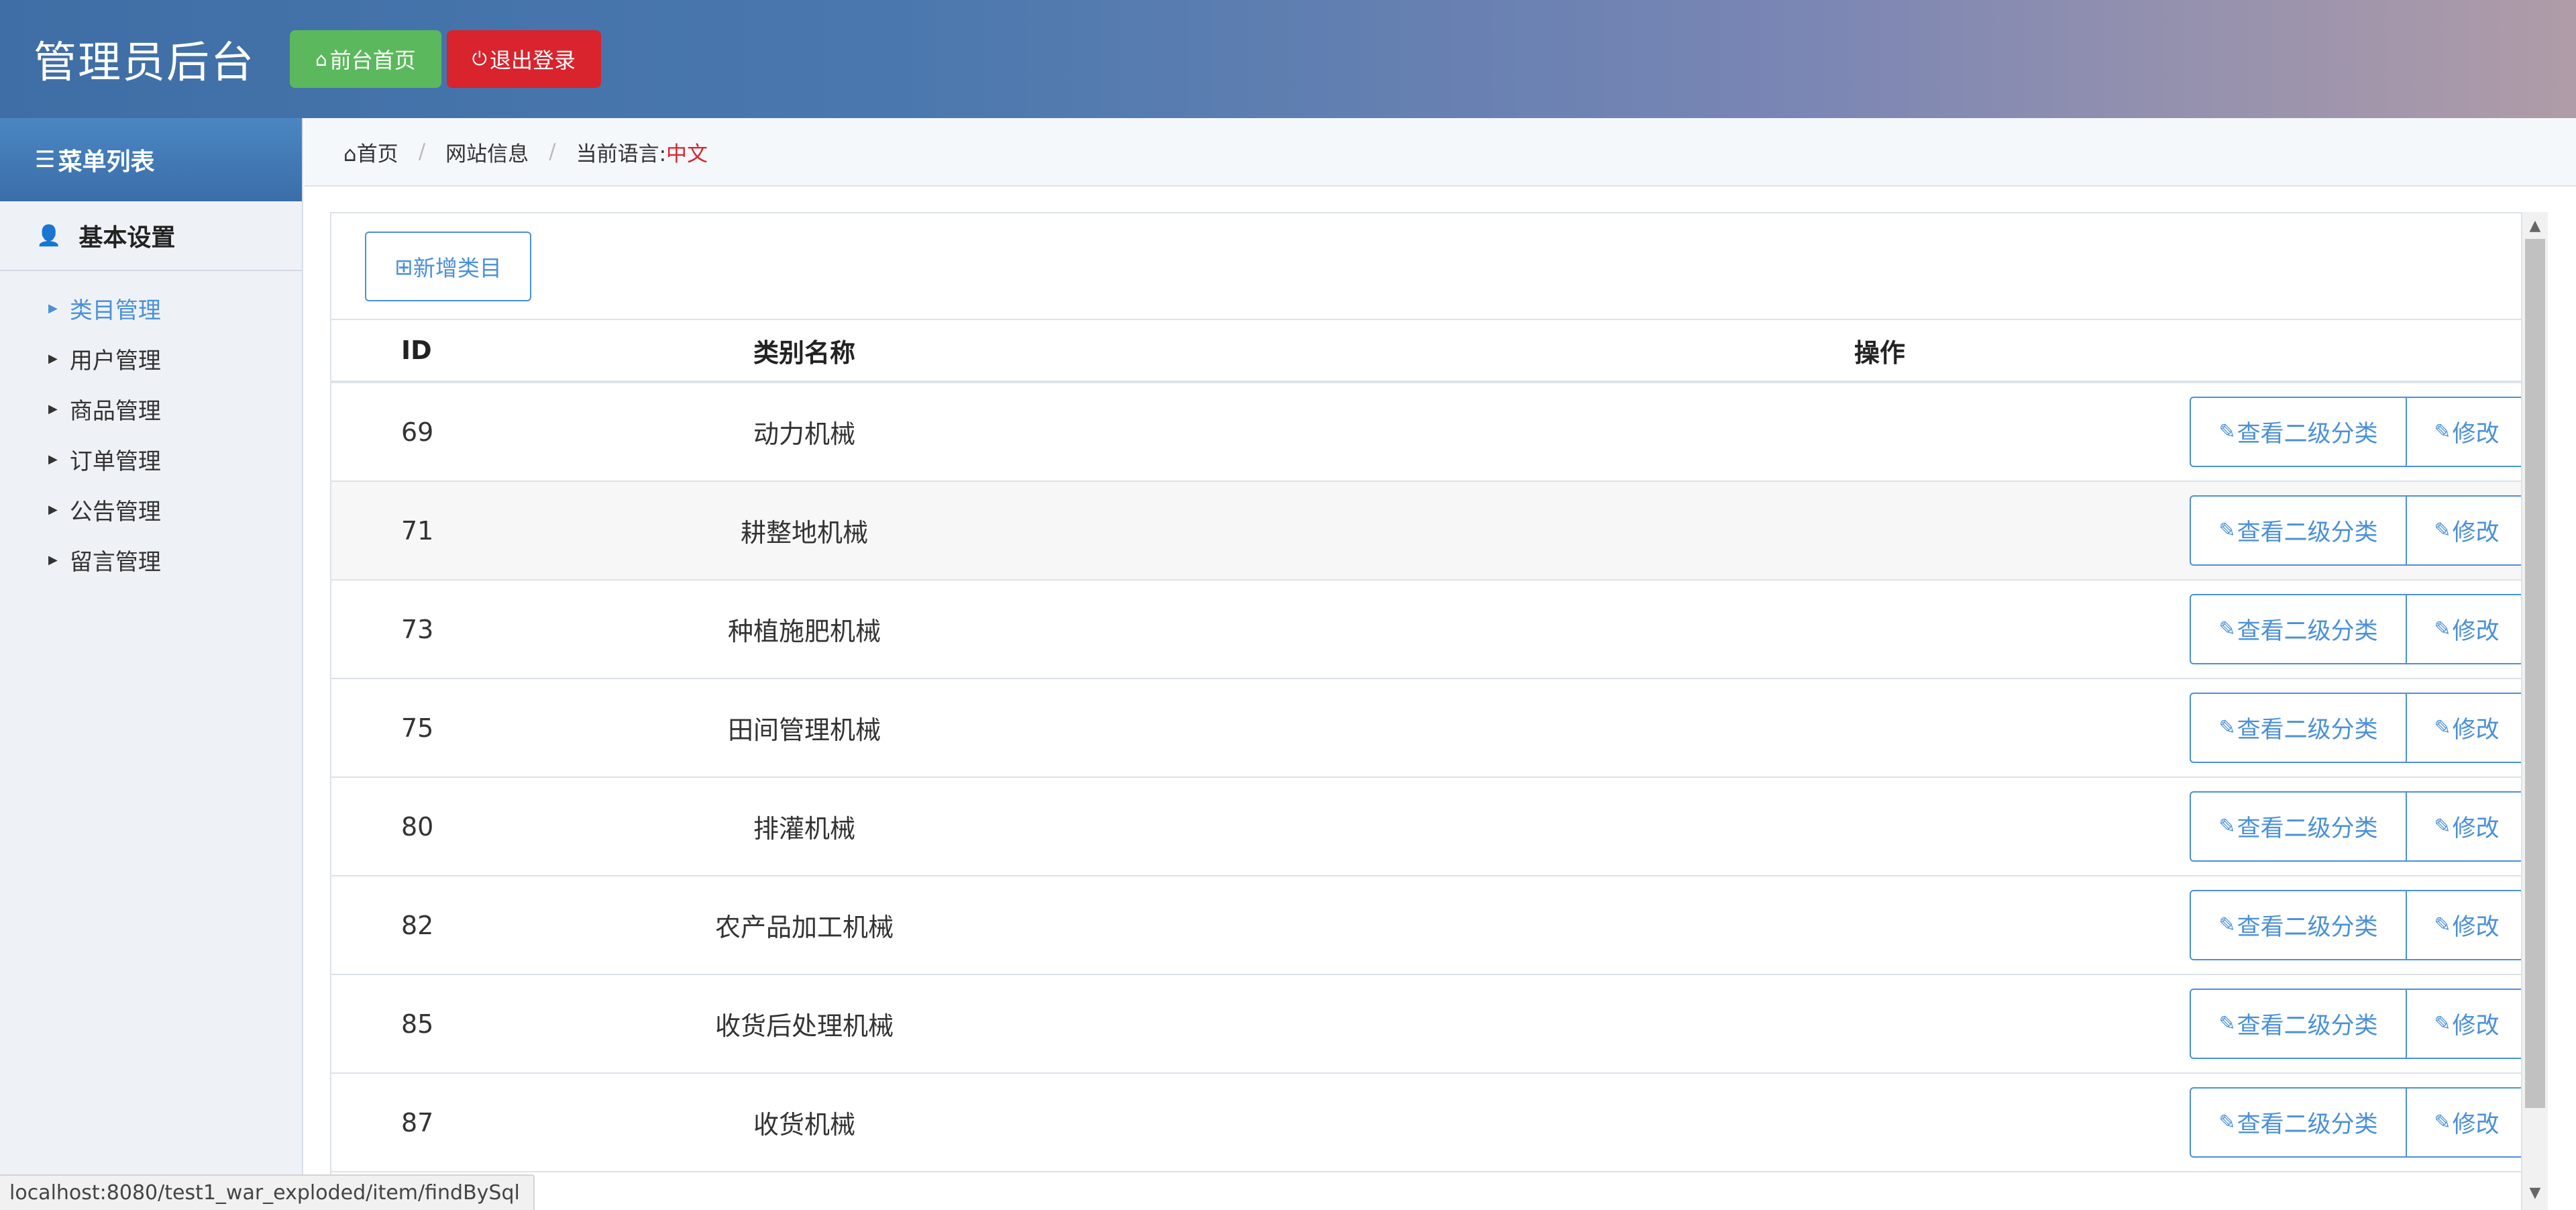 The image size is (2576, 1210). What do you see at coordinates (1288, 59) in the screenshot?
I see `top-header: 管理员后台 ⌂ 前台首页 ⏻ 退出登录` at bounding box center [1288, 59].